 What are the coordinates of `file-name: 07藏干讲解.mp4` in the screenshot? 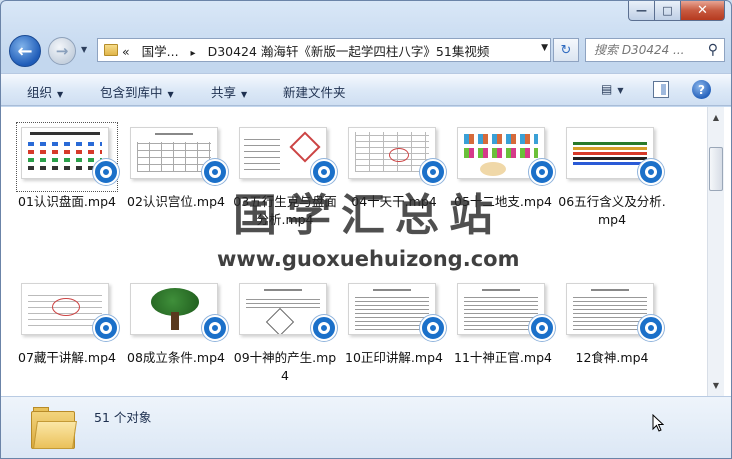 It's located at (67, 357).